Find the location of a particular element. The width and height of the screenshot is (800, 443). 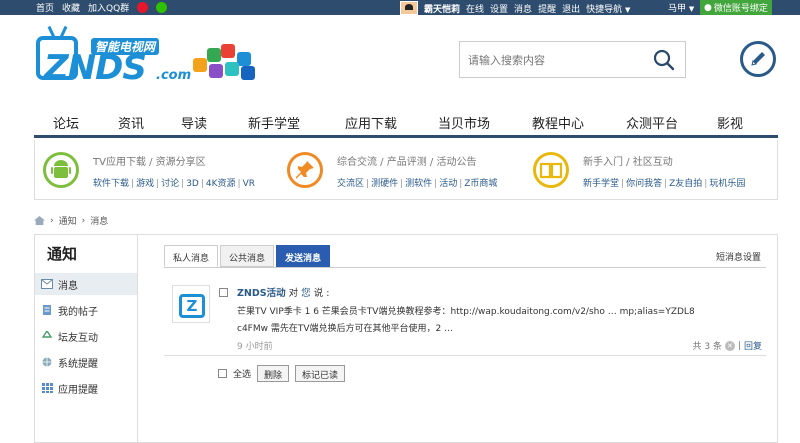

alt-account-link: 马甲 ▼ is located at coordinates (681, 7).